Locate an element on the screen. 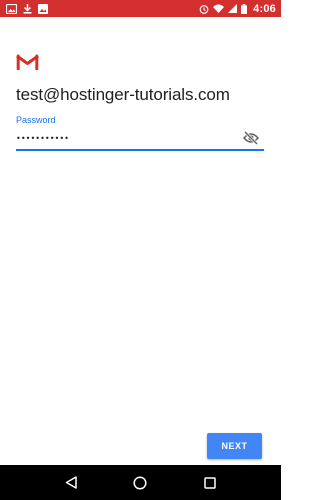 This screenshot has height=500, width=320. status-bar-notifications is located at coordinates (27, 8).